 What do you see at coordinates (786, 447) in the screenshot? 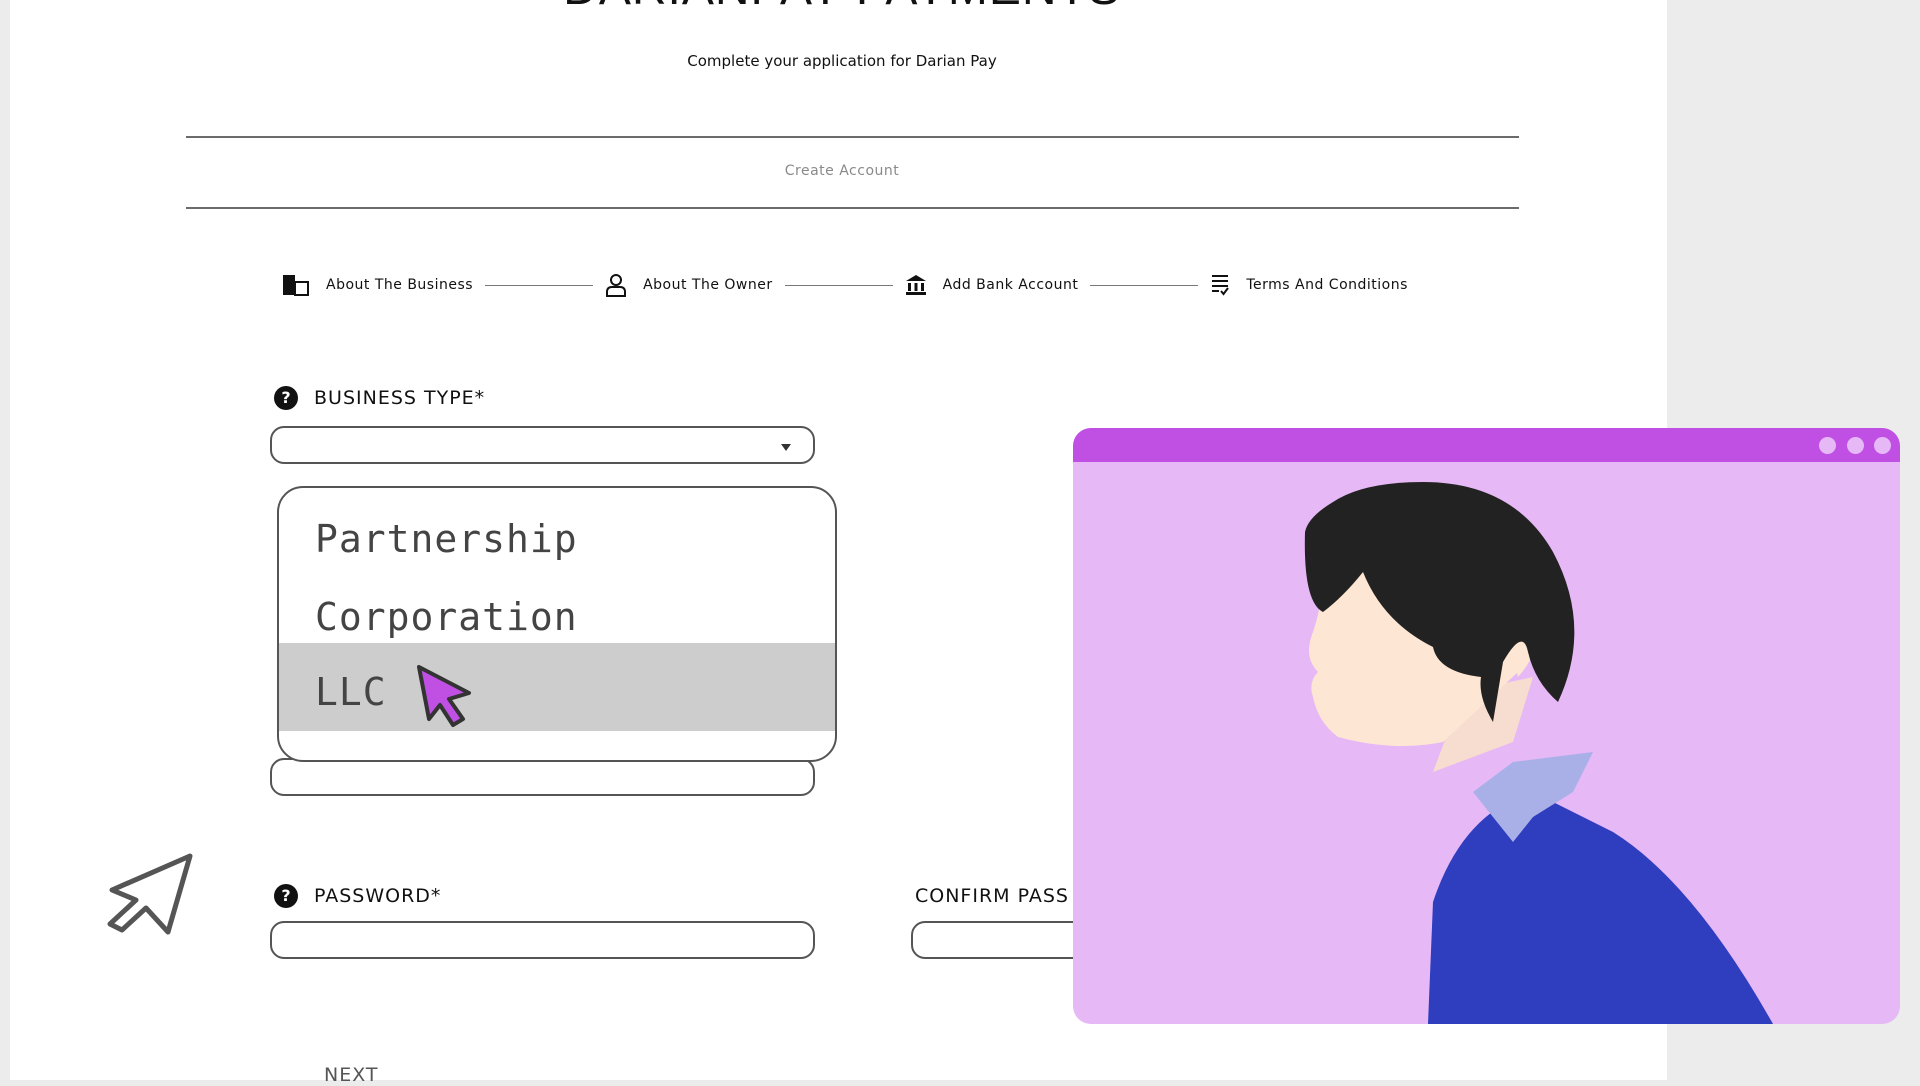
I see `chevron-down-icon` at bounding box center [786, 447].